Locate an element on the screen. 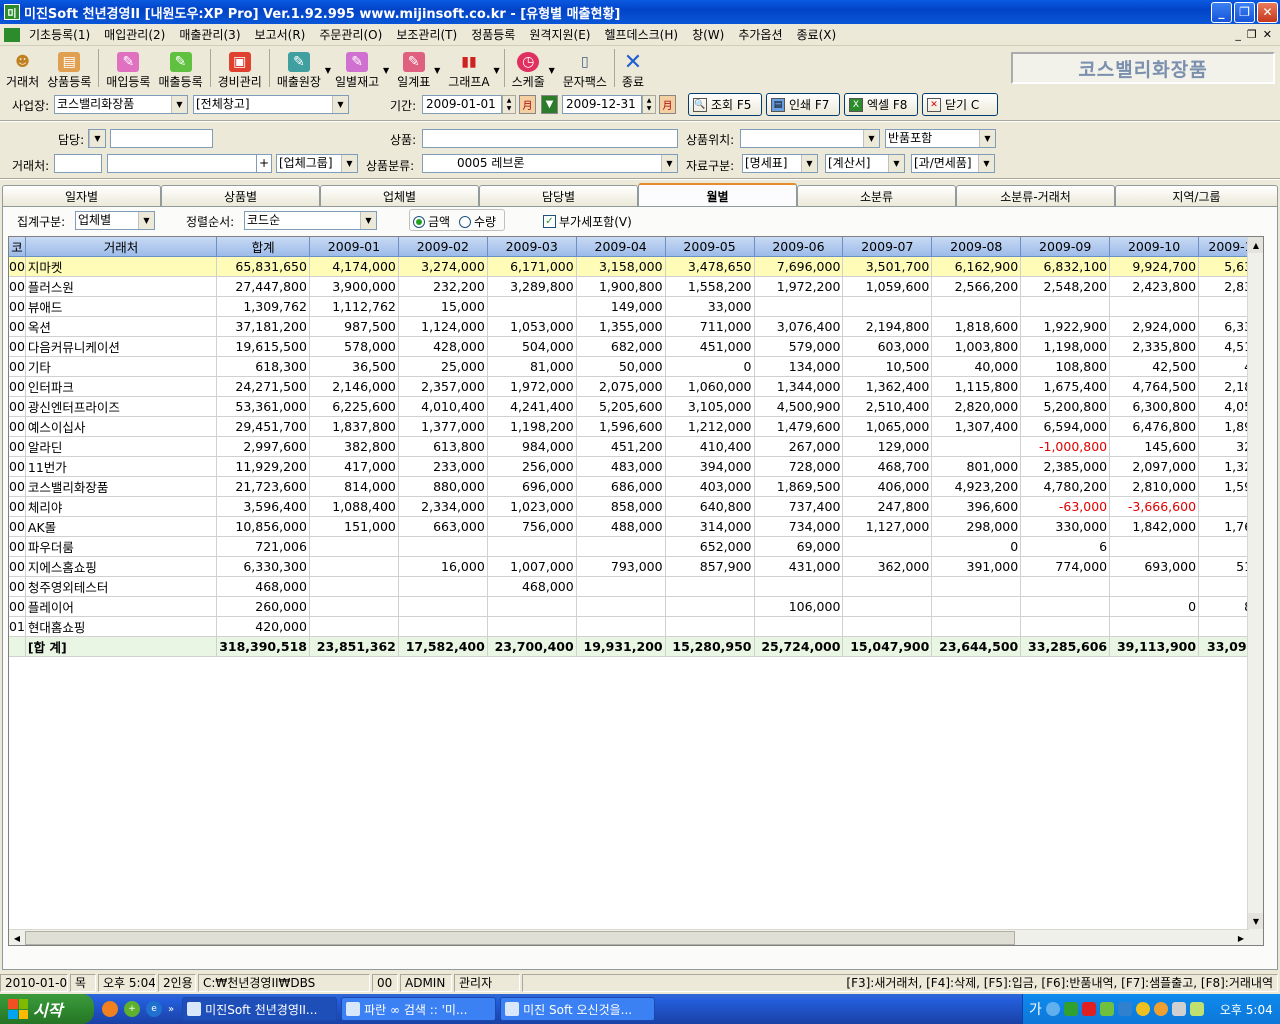  ime-indicator: 가 is located at coordinates (1035, 1009).